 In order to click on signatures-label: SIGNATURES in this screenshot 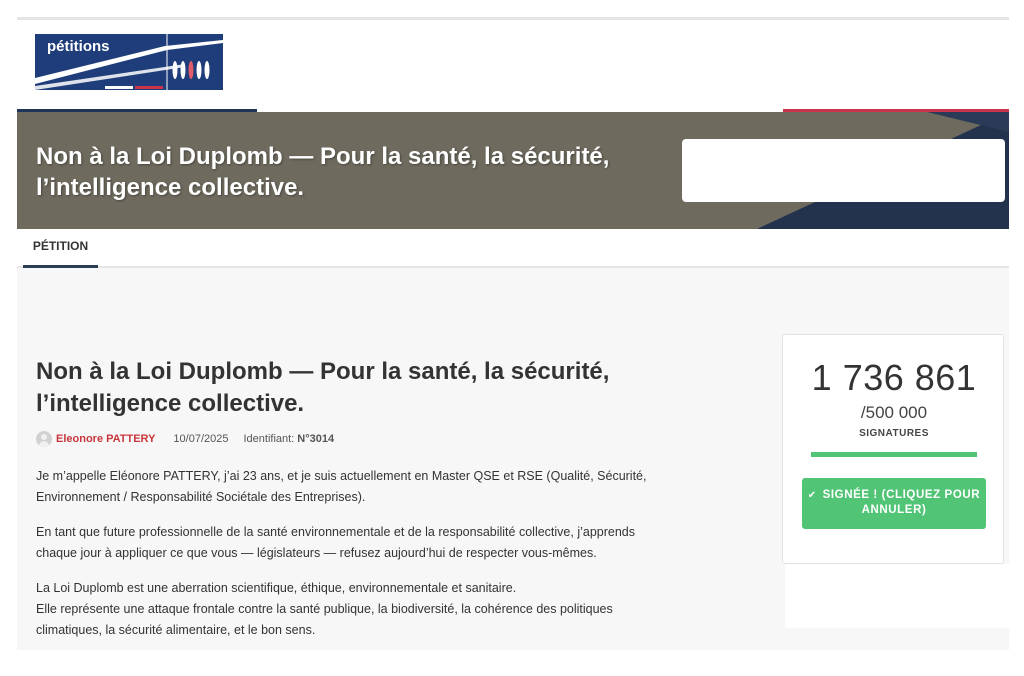, I will do `click(894, 433)`.